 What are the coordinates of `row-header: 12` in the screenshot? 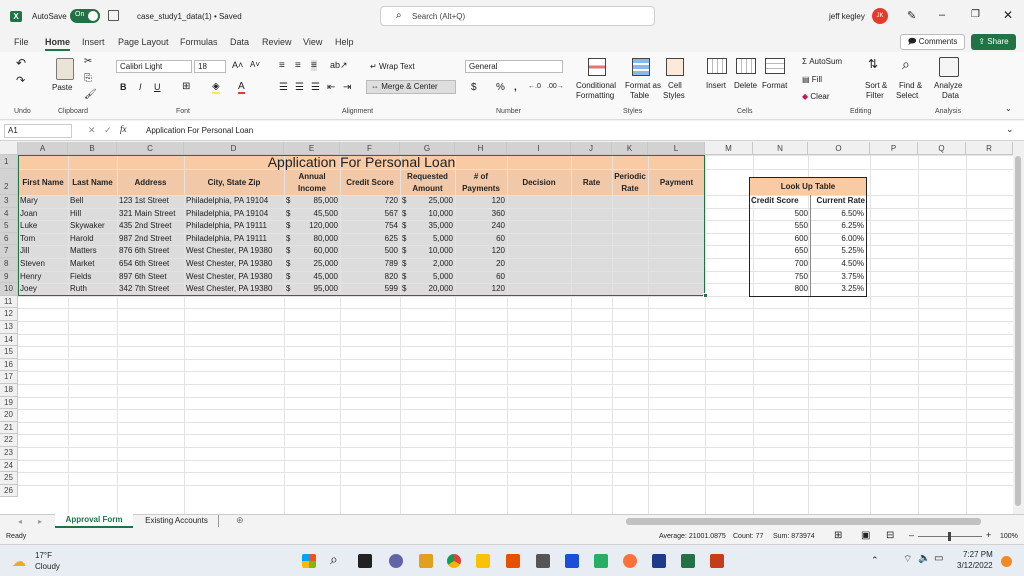 It's located at (9, 314).